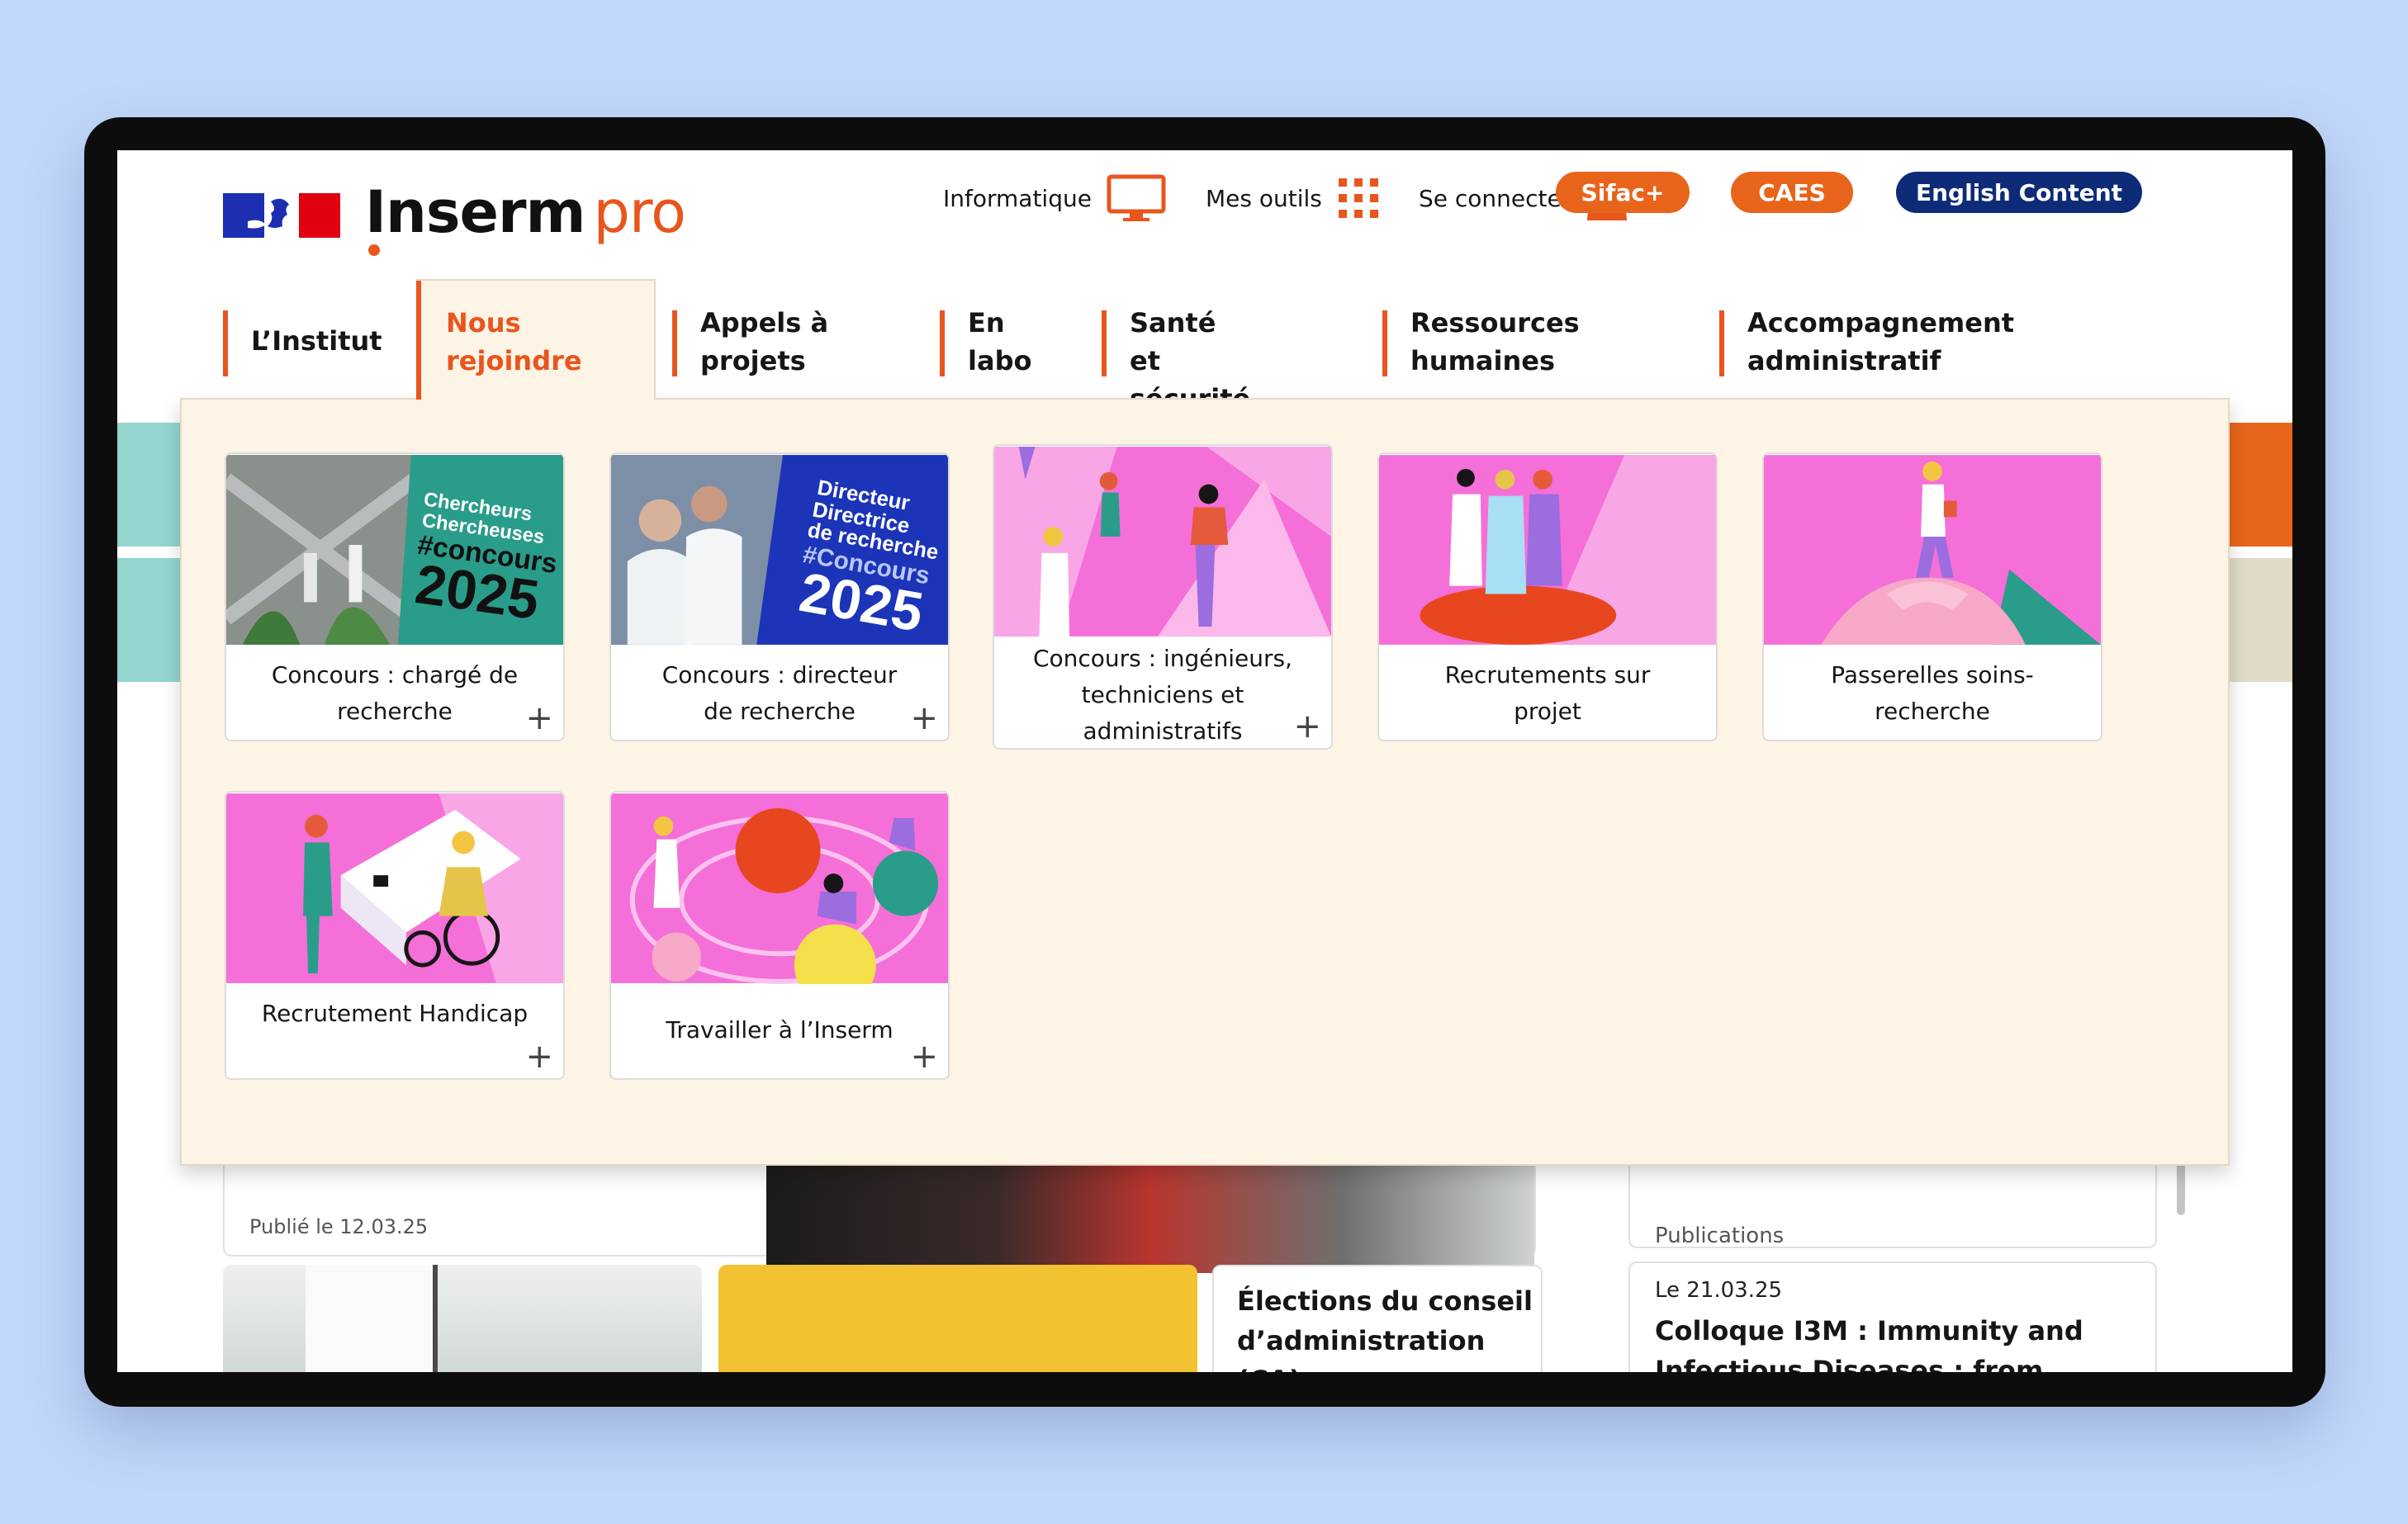 This screenshot has height=1524, width=2408. I want to click on concours-cr-image: Chercheurs Chercheuses #concours 2025, so click(395, 550).